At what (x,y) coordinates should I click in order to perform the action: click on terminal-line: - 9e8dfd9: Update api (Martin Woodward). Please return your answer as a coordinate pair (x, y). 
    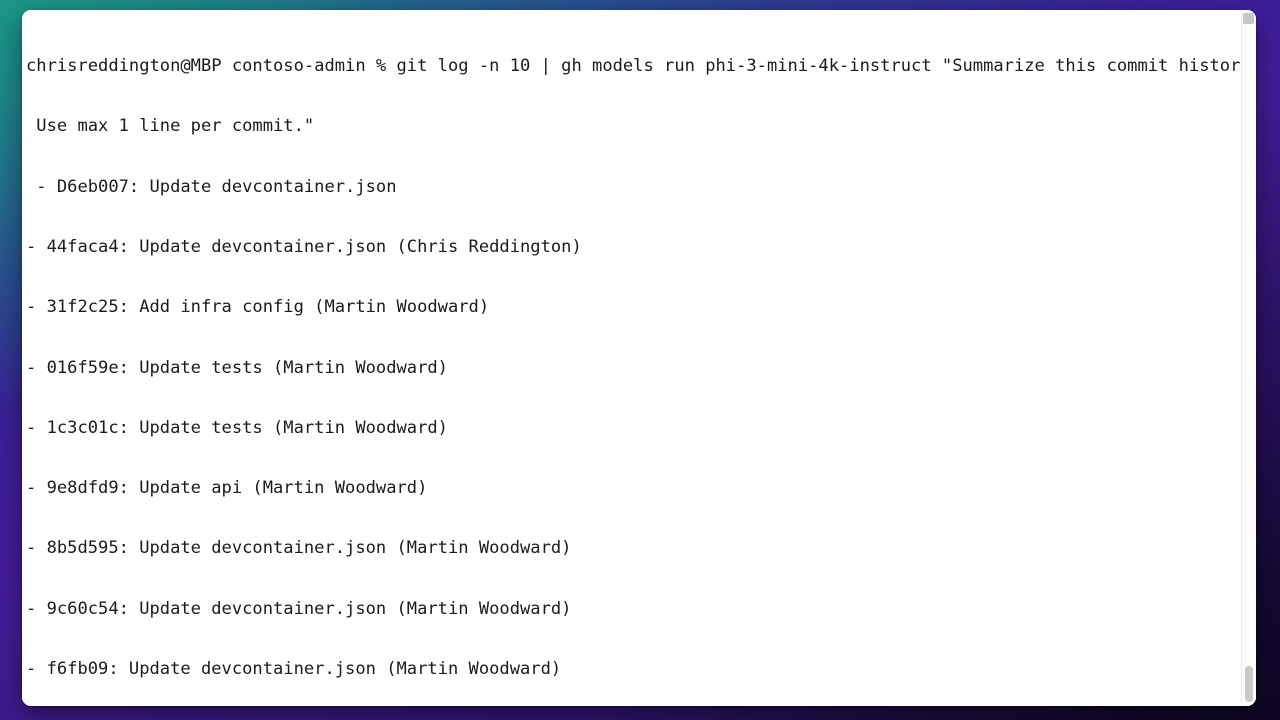
    Looking at the image, I should click on (227, 488).